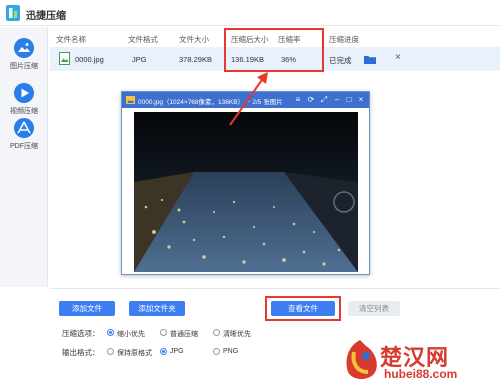 This screenshot has height=387, width=500. What do you see at coordinates (349, 100) in the screenshot?
I see `maximize-icon: □` at bounding box center [349, 100].